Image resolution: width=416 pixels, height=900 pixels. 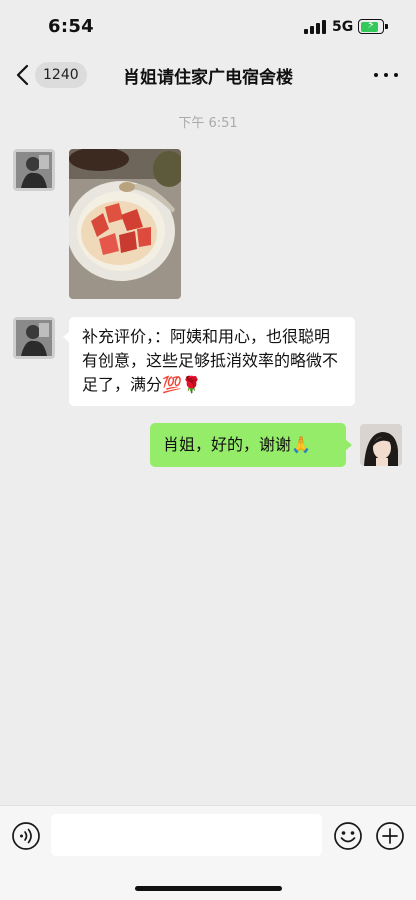 I want to click on battery-icon: ⚡, so click(x=371, y=26).